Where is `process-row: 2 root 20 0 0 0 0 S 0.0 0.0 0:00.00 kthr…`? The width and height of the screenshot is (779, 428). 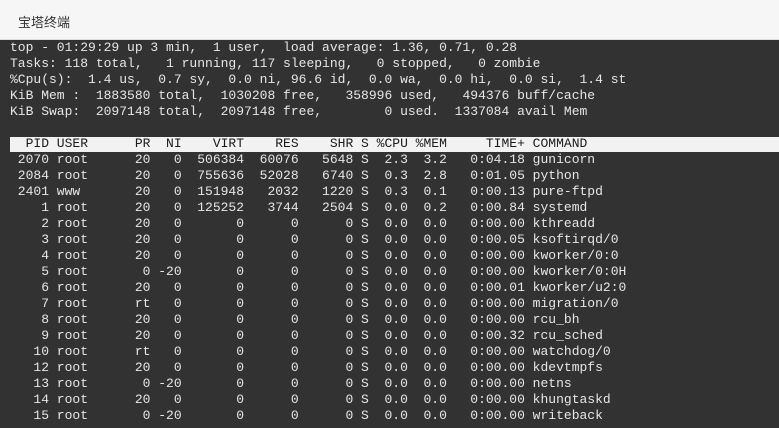
process-row: 2 root 20 0 0 0 0 S 0.0 0.0 0:00.00 kthr… is located at coordinates (303, 223).